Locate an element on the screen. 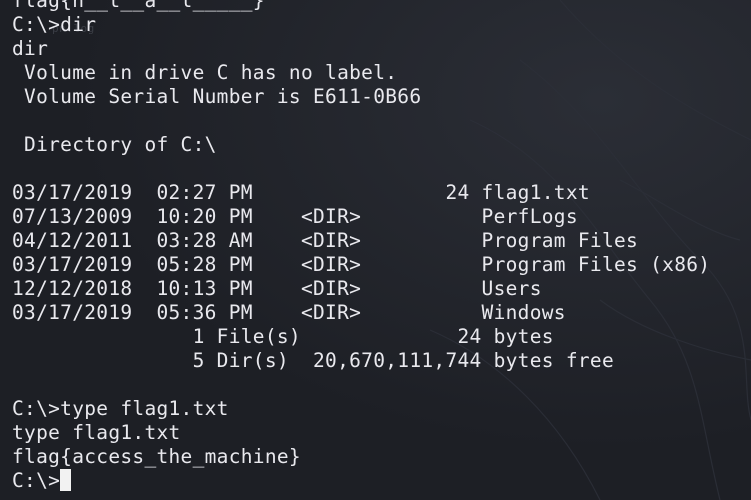  flag-output: flag{access_the_machine} is located at coordinates (156, 456).